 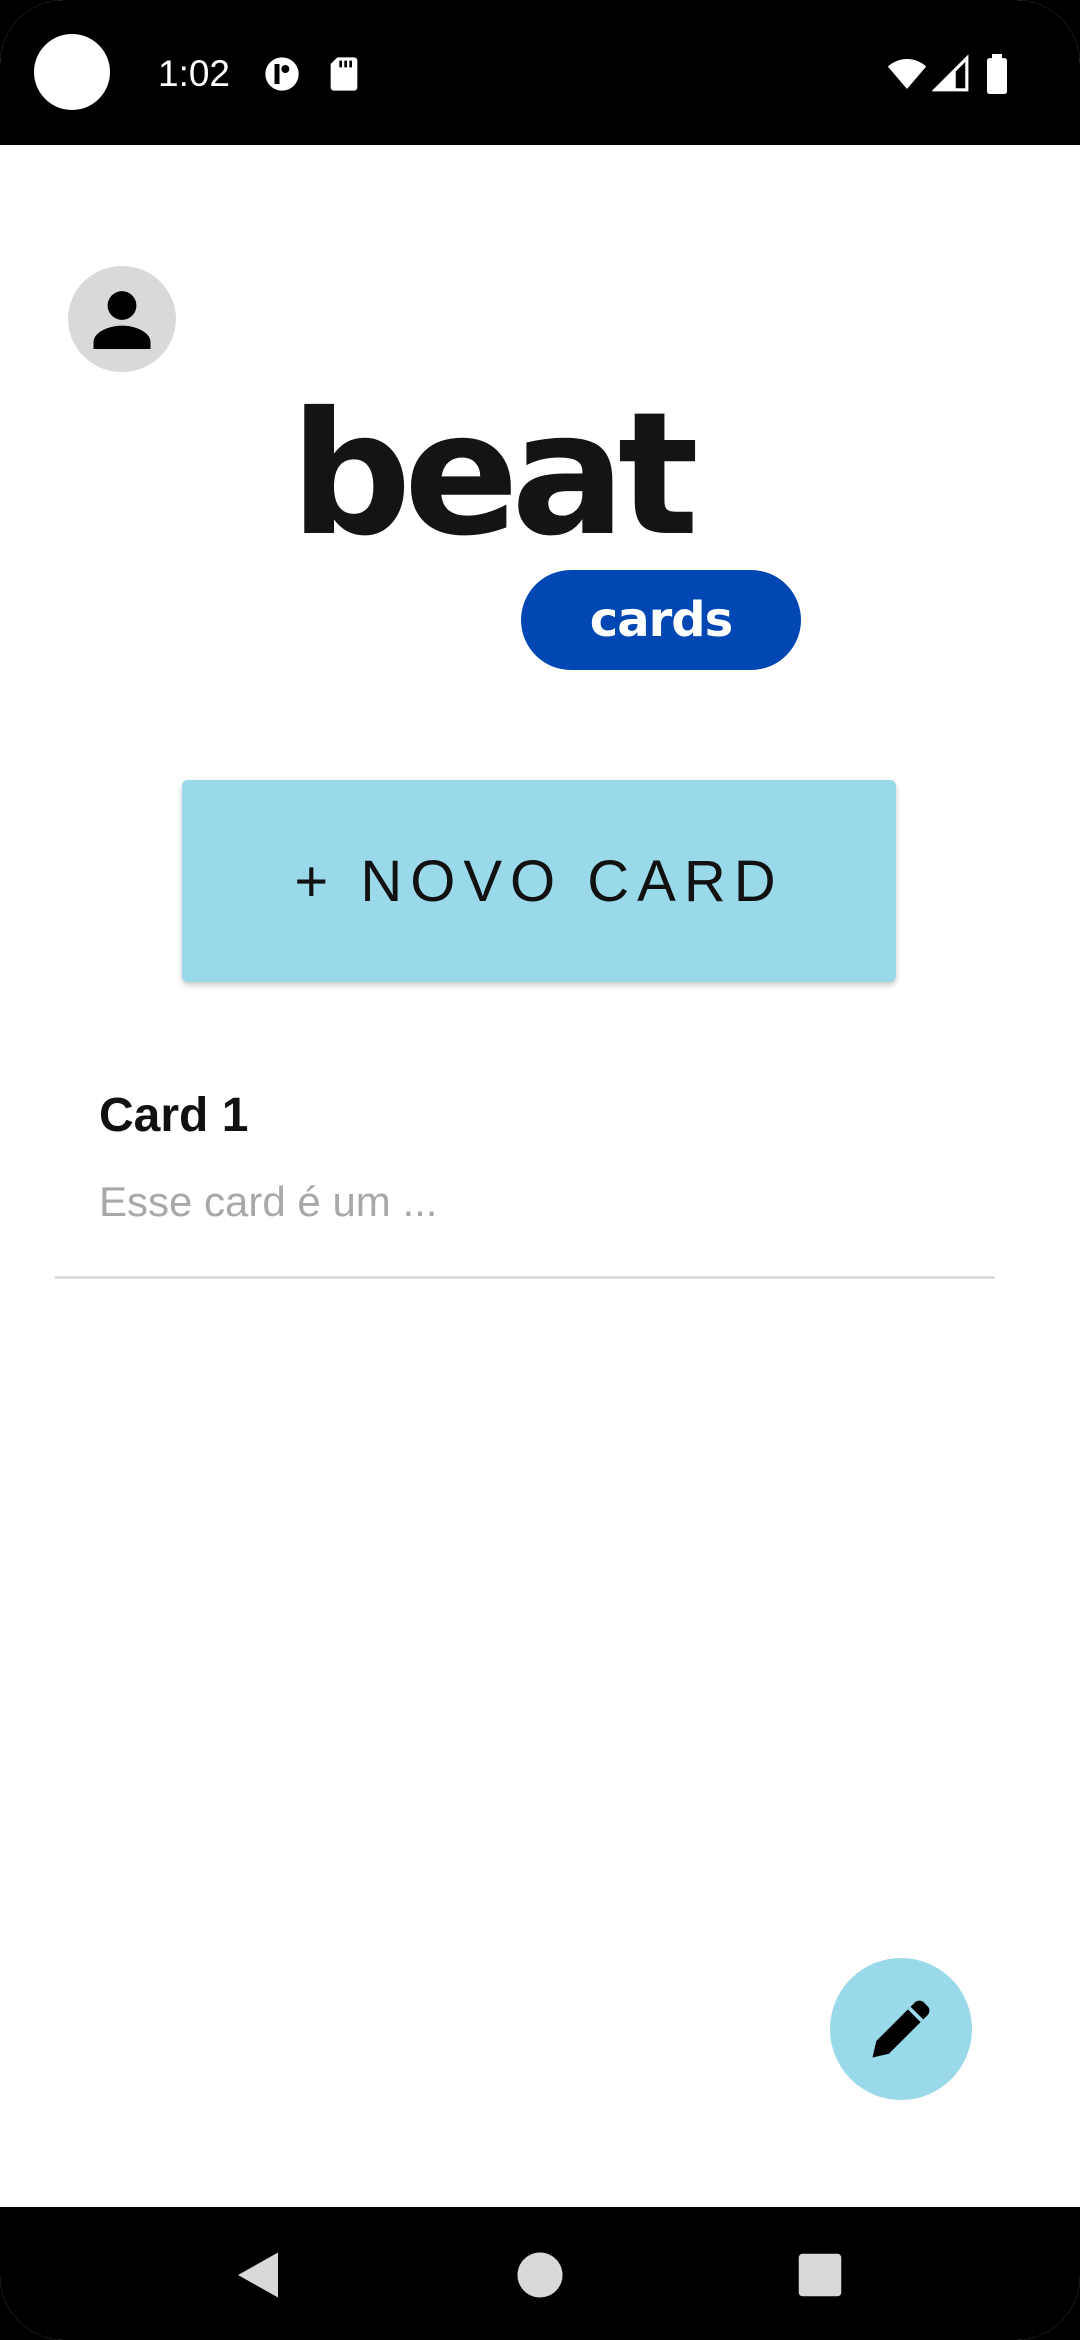 I want to click on logo-word: beat, so click(x=494, y=475).